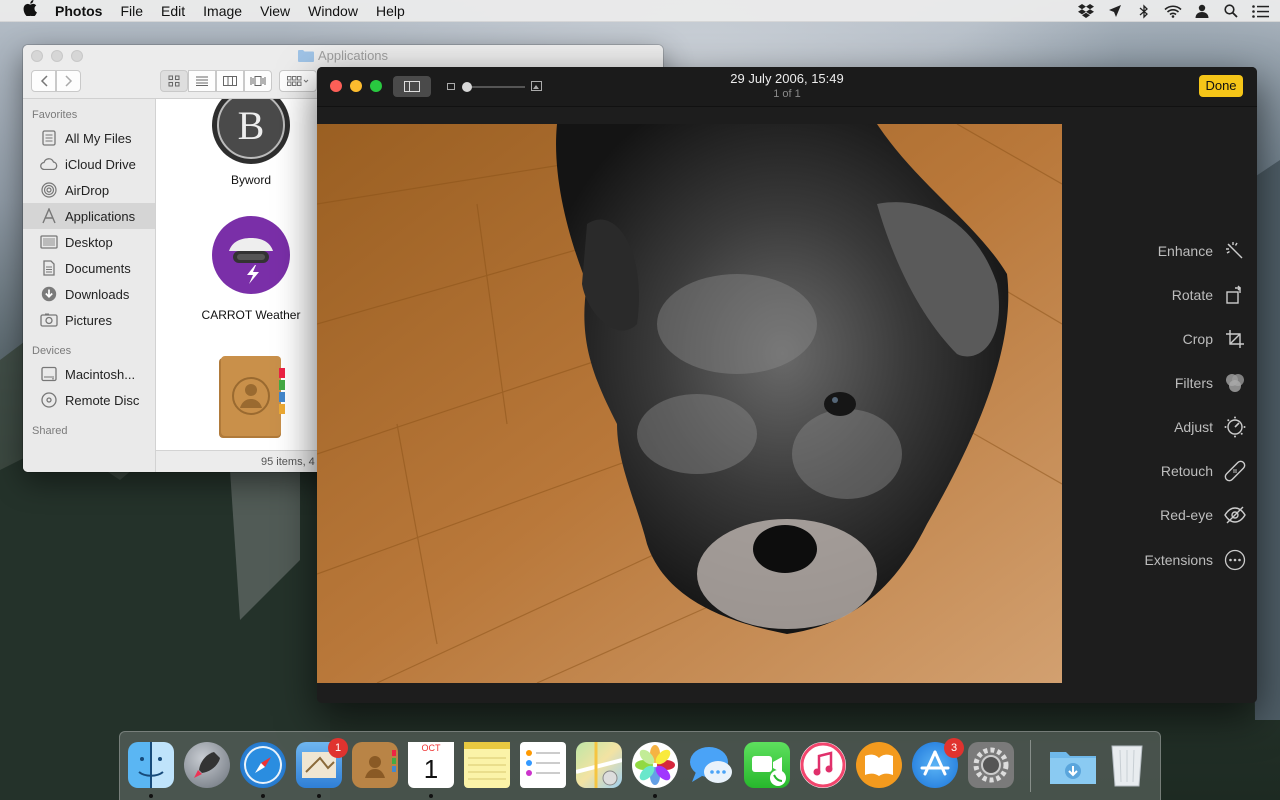 Image resolution: width=1280 pixels, height=800 pixels. What do you see at coordinates (89, 400) in the screenshot?
I see `sidebar-item-remote-disc: Remote Disc` at bounding box center [89, 400].